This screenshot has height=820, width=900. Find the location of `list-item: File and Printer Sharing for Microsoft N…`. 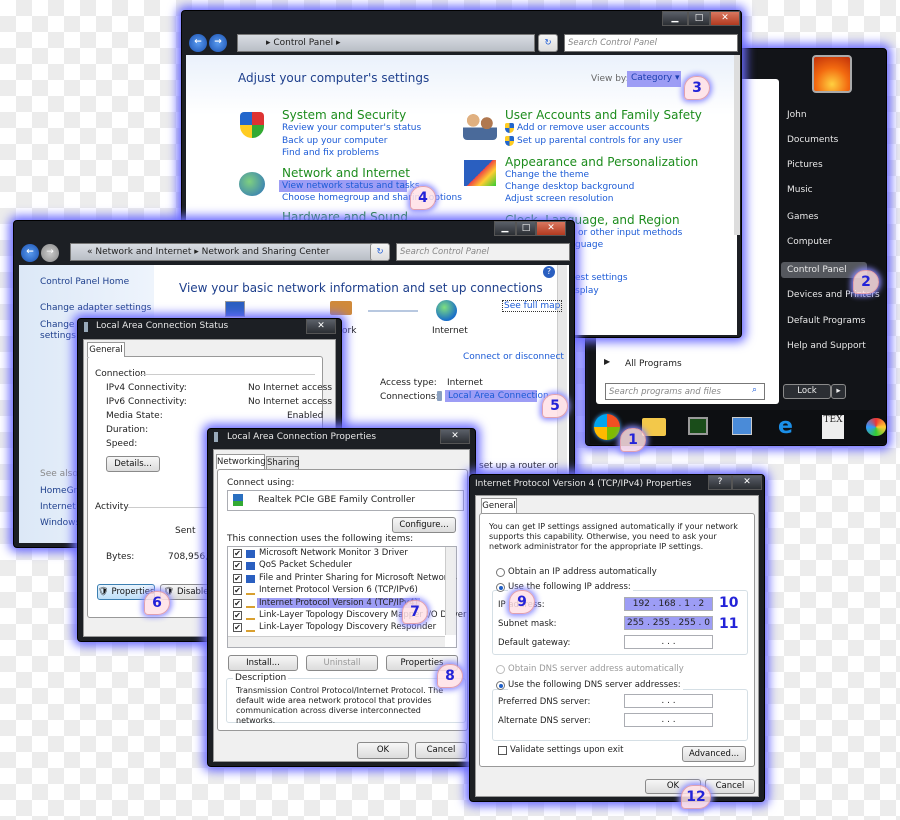

list-item: File and Printer Sharing for Microsoft N… is located at coordinates (358, 578).